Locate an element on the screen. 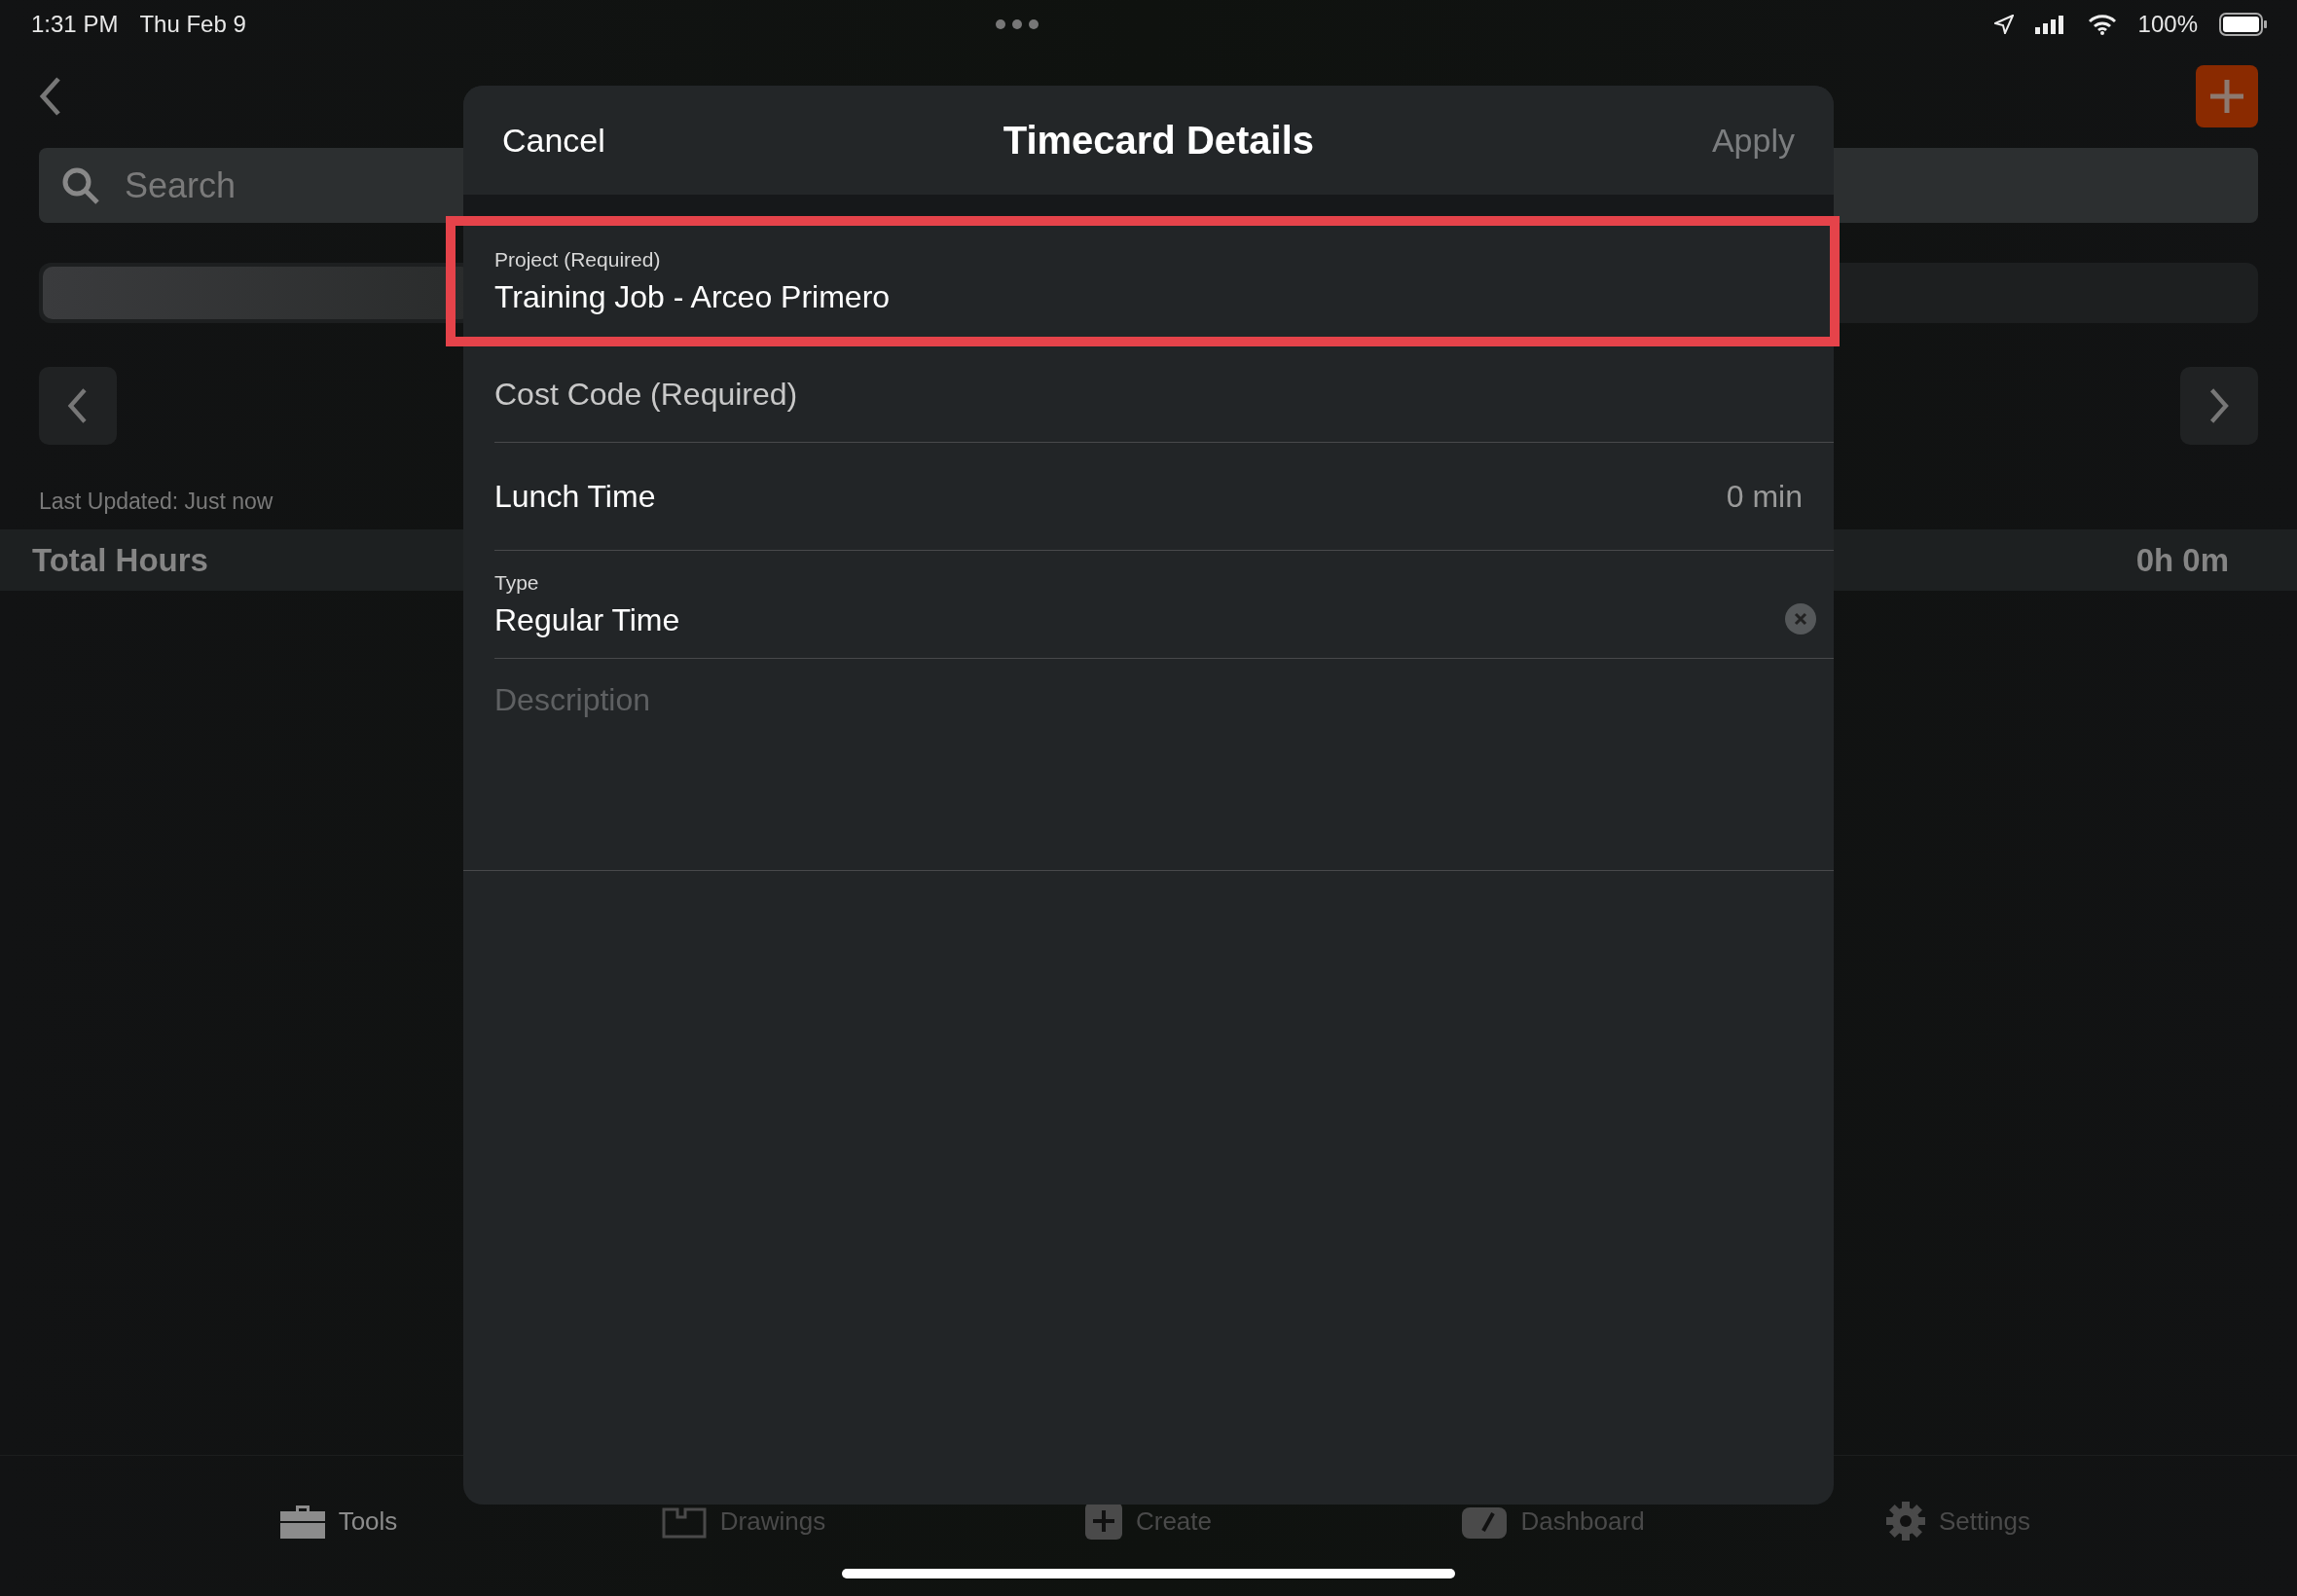  chevron-right-icon is located at coordinates (2219, 405).